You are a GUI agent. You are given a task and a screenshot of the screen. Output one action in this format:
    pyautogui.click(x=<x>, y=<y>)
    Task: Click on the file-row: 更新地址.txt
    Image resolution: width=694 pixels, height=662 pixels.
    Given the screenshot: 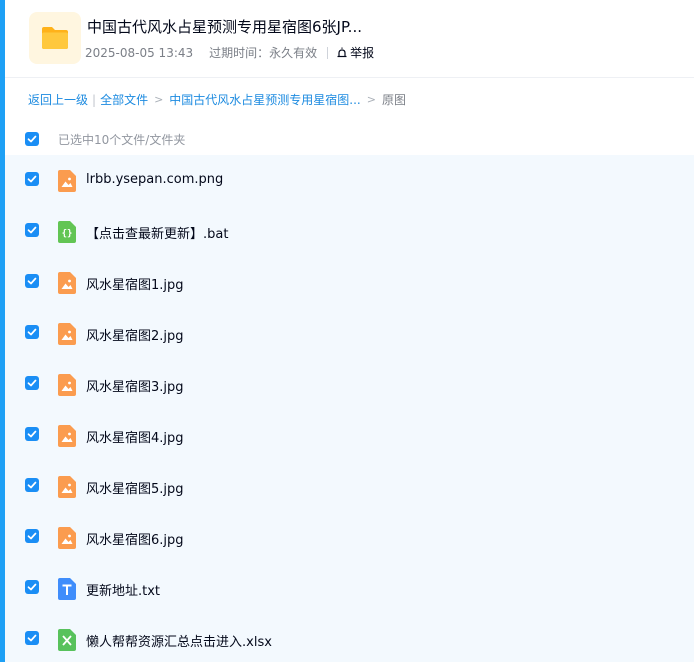 What is the action you would take?
    pyautogui.click(x=349, y=588)
    